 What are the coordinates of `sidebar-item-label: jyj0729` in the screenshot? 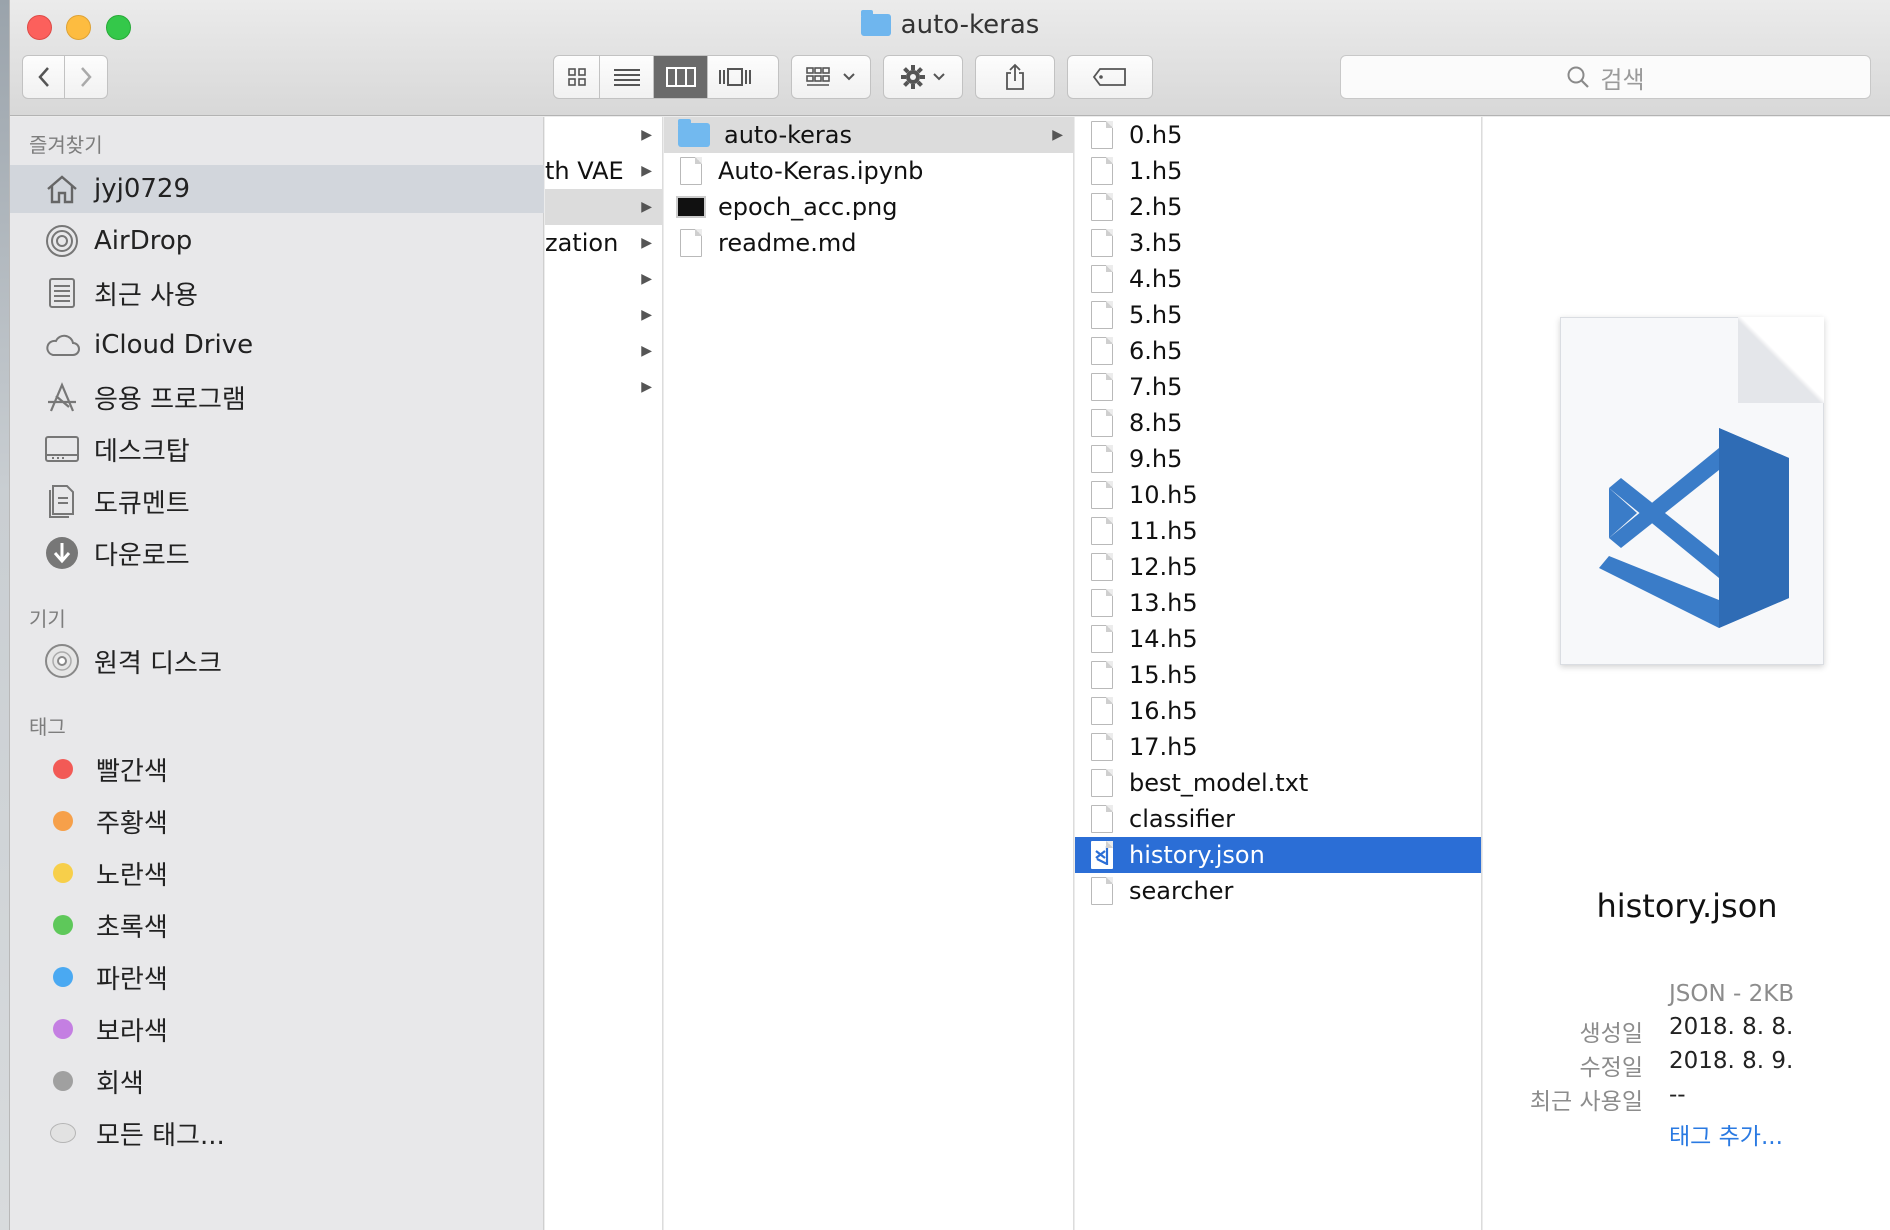 It's located at (142, 189).